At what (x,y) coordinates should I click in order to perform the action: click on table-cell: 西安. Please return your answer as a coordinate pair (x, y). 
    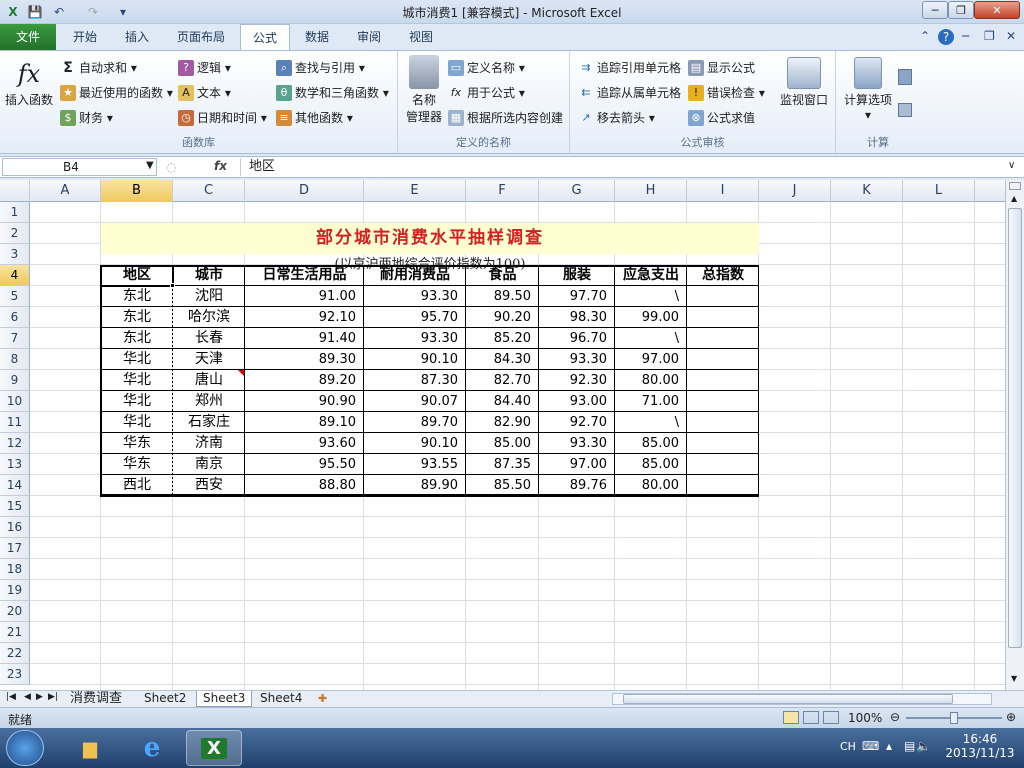
    Looking at the image, I should click on (209, 485).